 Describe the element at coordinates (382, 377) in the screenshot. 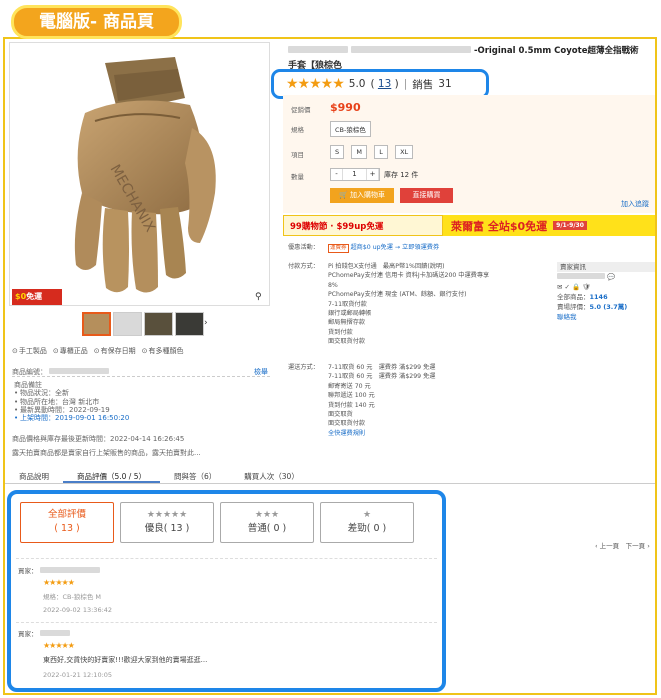

I see `shipping-item: 7-11取貨 60 元 運費券 滿$299 免運` at that location.